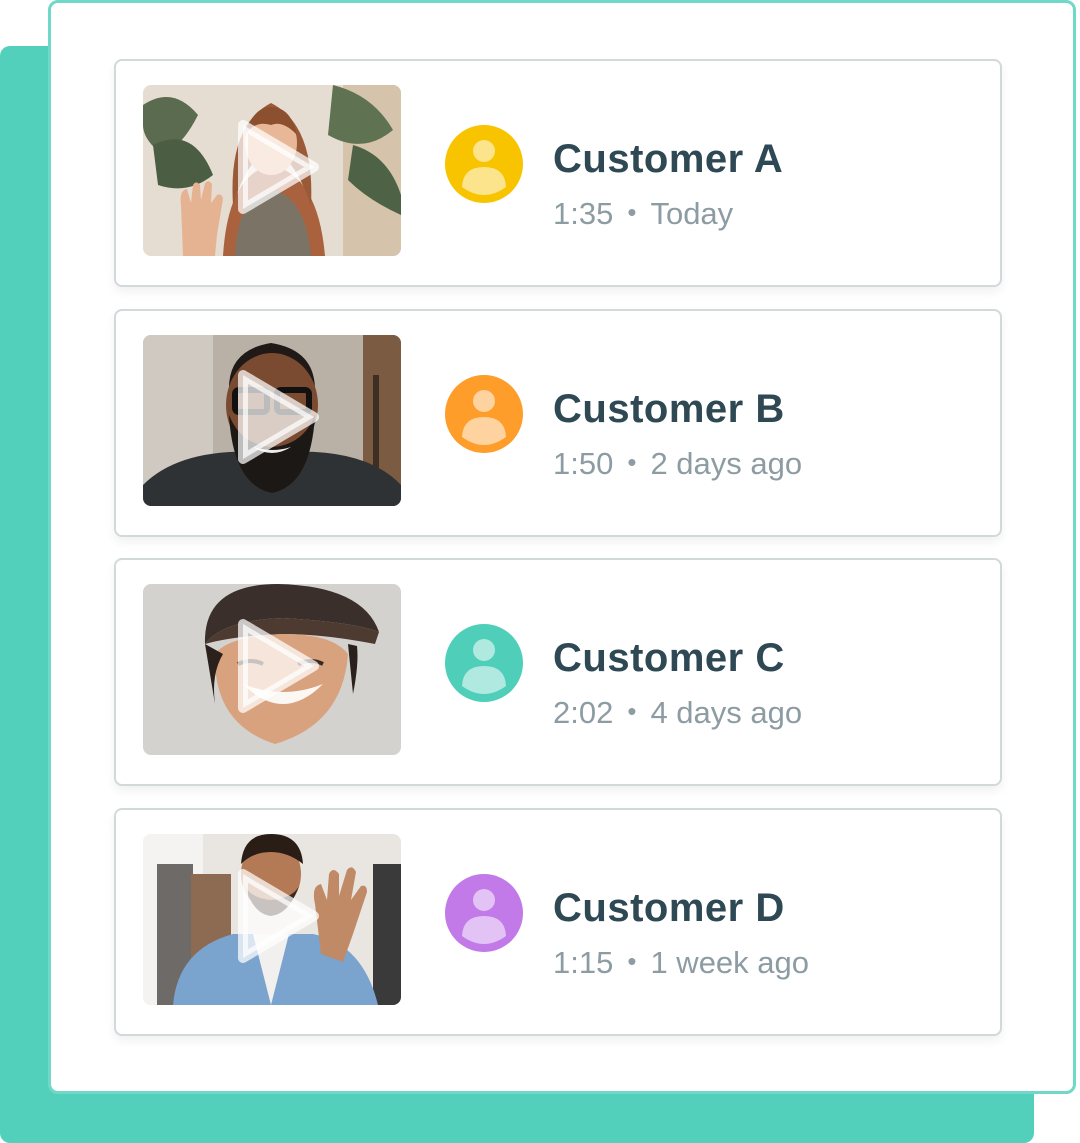 The image size is (1080, 1143). Describe the element at coordinates (583, 962) in the screenshot. I see `video-duration: 1:15` at that location.